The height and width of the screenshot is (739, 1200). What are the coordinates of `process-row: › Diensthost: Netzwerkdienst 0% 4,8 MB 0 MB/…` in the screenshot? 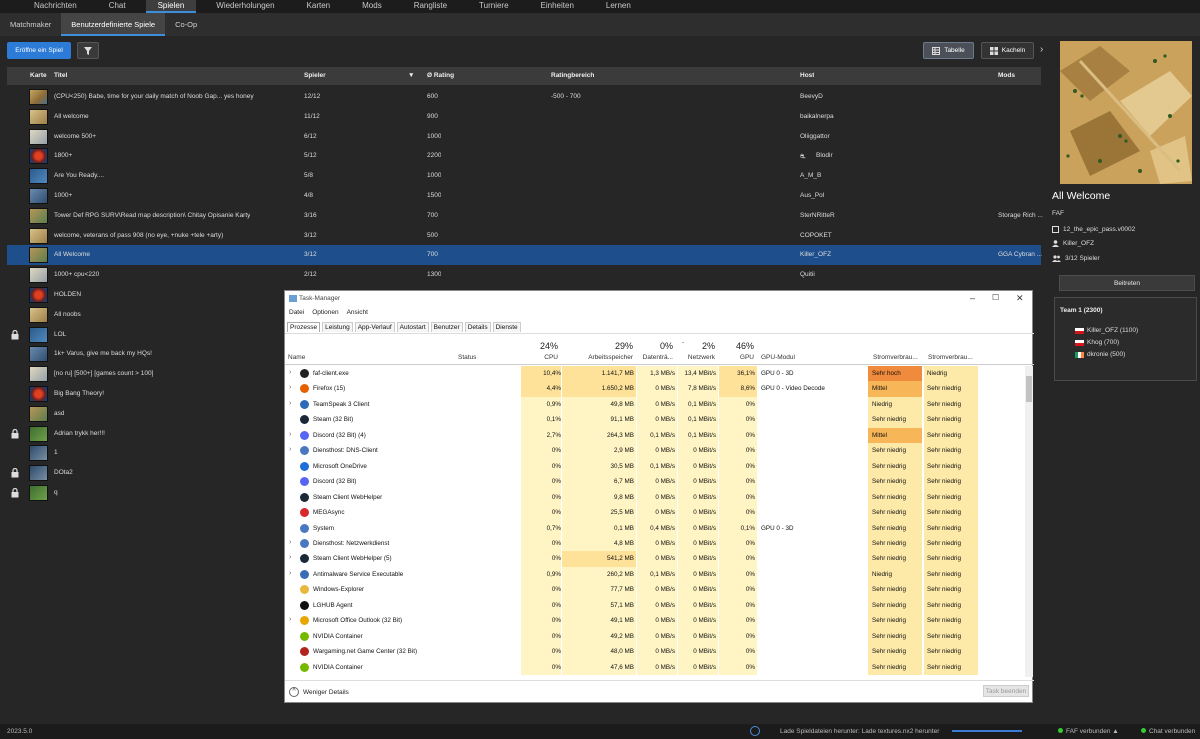 It's located at (655, 543).